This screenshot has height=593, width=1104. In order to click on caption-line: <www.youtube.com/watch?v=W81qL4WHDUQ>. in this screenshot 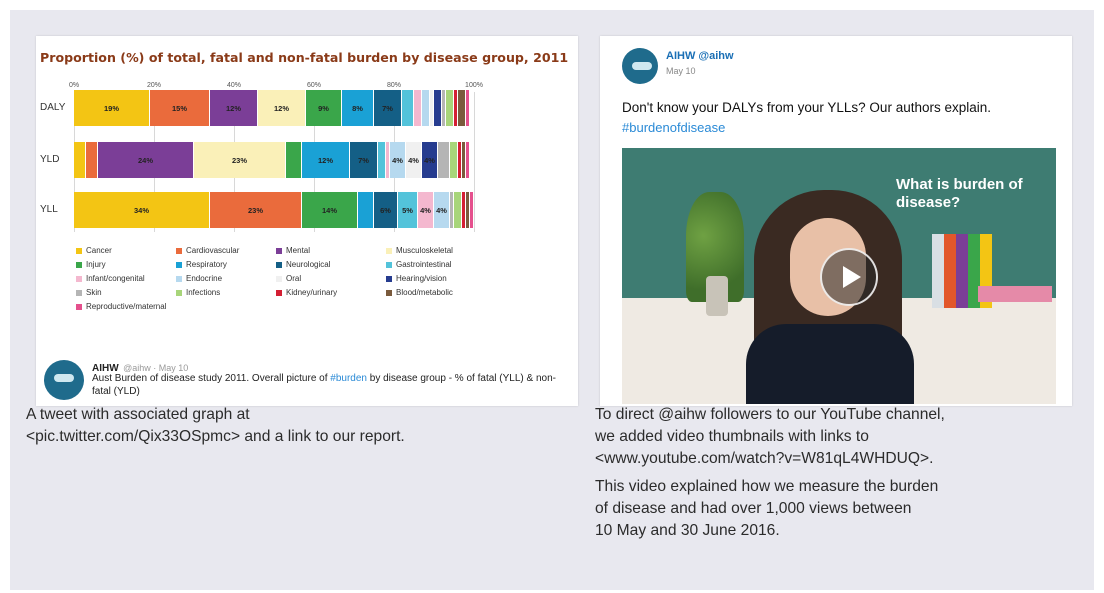, I will do `click(764, 458)`.